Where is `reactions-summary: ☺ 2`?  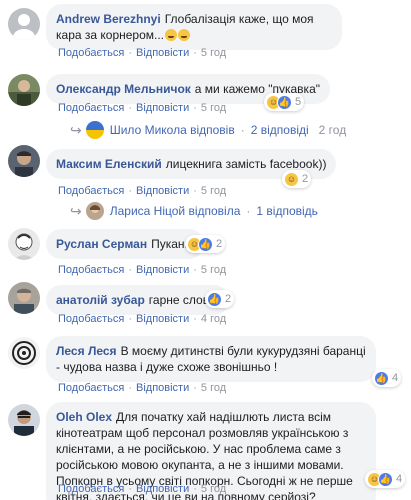 reactions-summary: ☺ 2 is located at coordinates (297, 179).